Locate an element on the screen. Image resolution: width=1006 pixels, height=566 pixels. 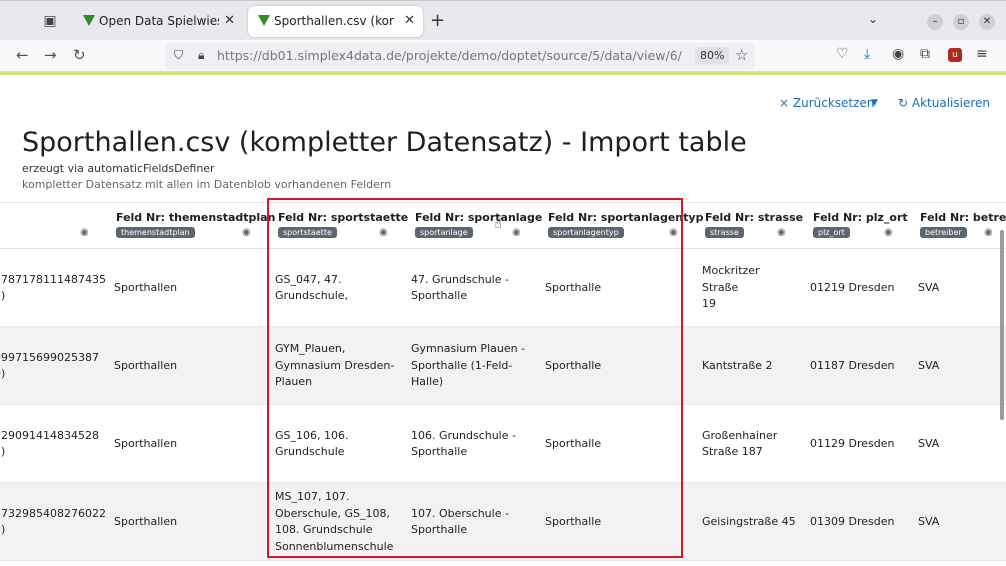
menu-hamburger-icon: ≡ is located at coordinates (982, 54).